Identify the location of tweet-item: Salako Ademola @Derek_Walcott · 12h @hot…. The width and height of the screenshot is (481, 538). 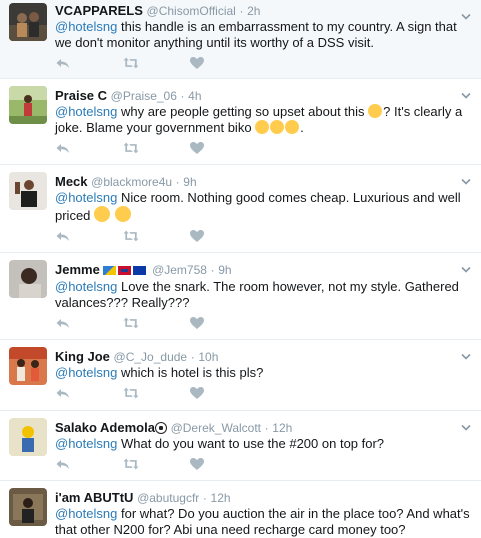
(240, 446).